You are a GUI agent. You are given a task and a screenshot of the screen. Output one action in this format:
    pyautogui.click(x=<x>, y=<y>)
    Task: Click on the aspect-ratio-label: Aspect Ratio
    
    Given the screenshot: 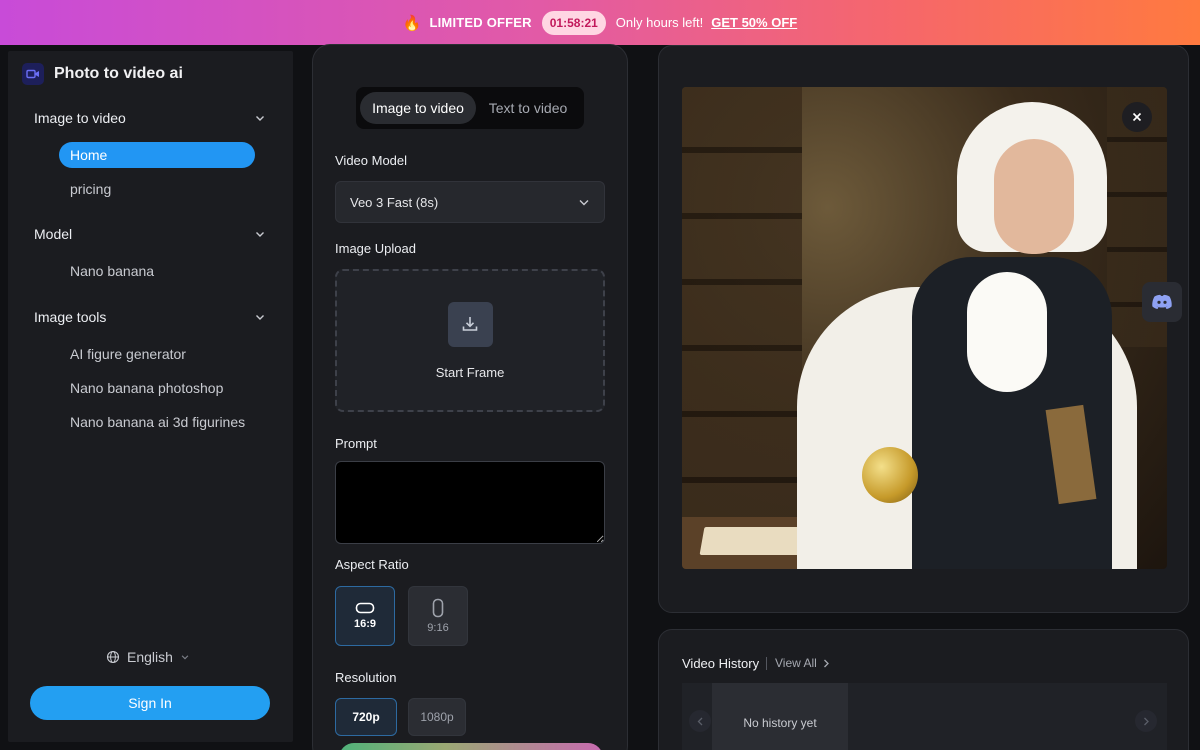 What is the action you would take?
    pyautogui.click(x=372, y=564)
    